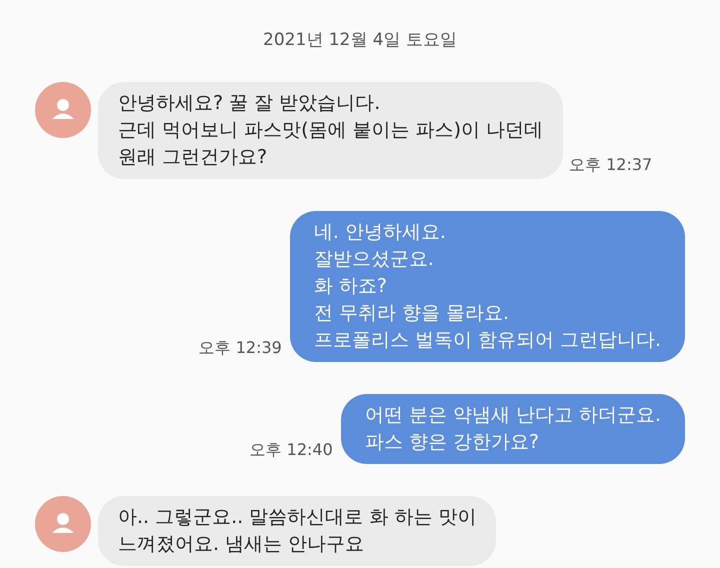  Describe the element at coordinates (240, 347) in the screenshot. I see `message-time: 오후 12:39` at that location.